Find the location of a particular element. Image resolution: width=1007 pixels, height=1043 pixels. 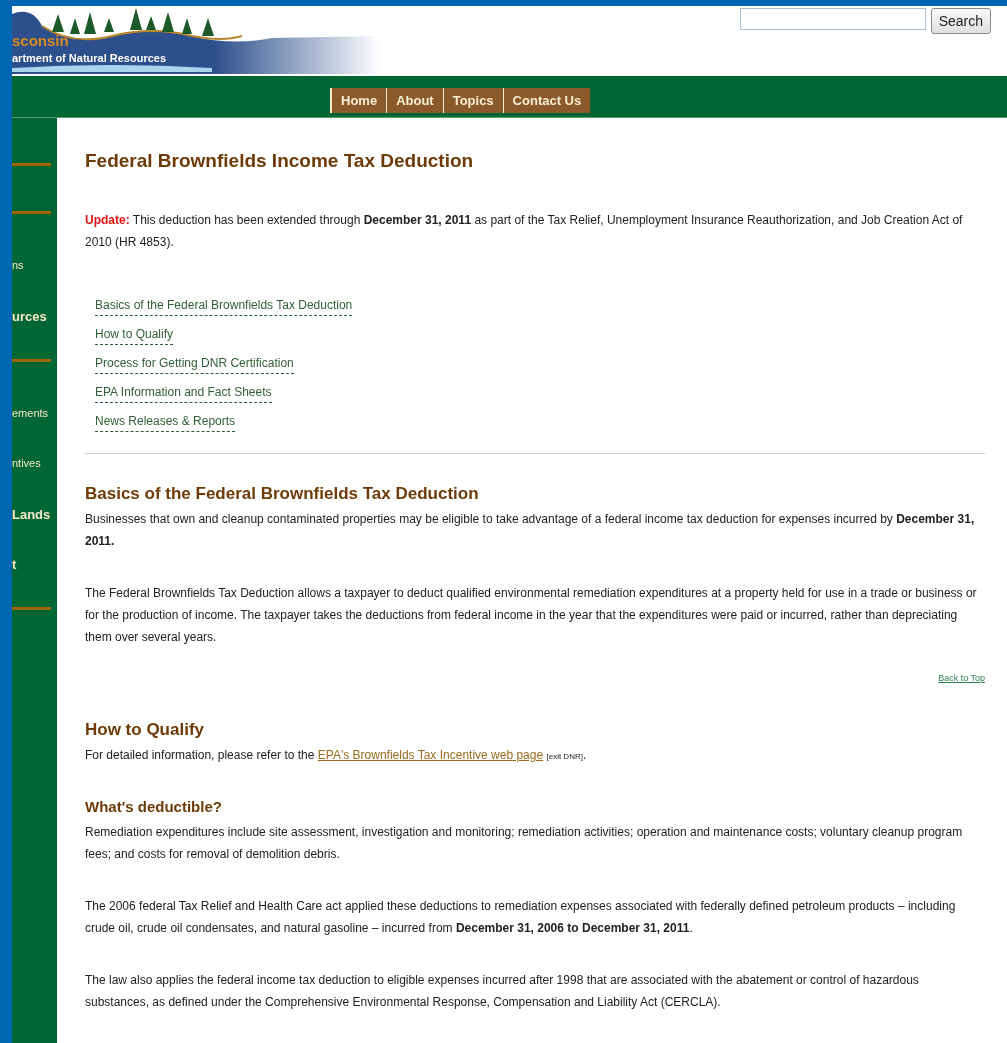

epa-link: EPA's Brownfields Tax Incentive web page is located at coordinates (430, 755).